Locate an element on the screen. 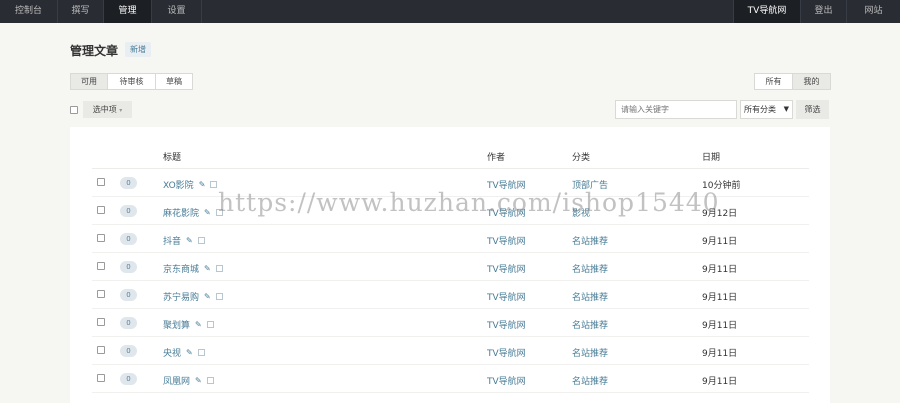 Image resolution: width=900 pixels, height=403 pixels. select-all-checkbox is located at coordinates (74, 110).